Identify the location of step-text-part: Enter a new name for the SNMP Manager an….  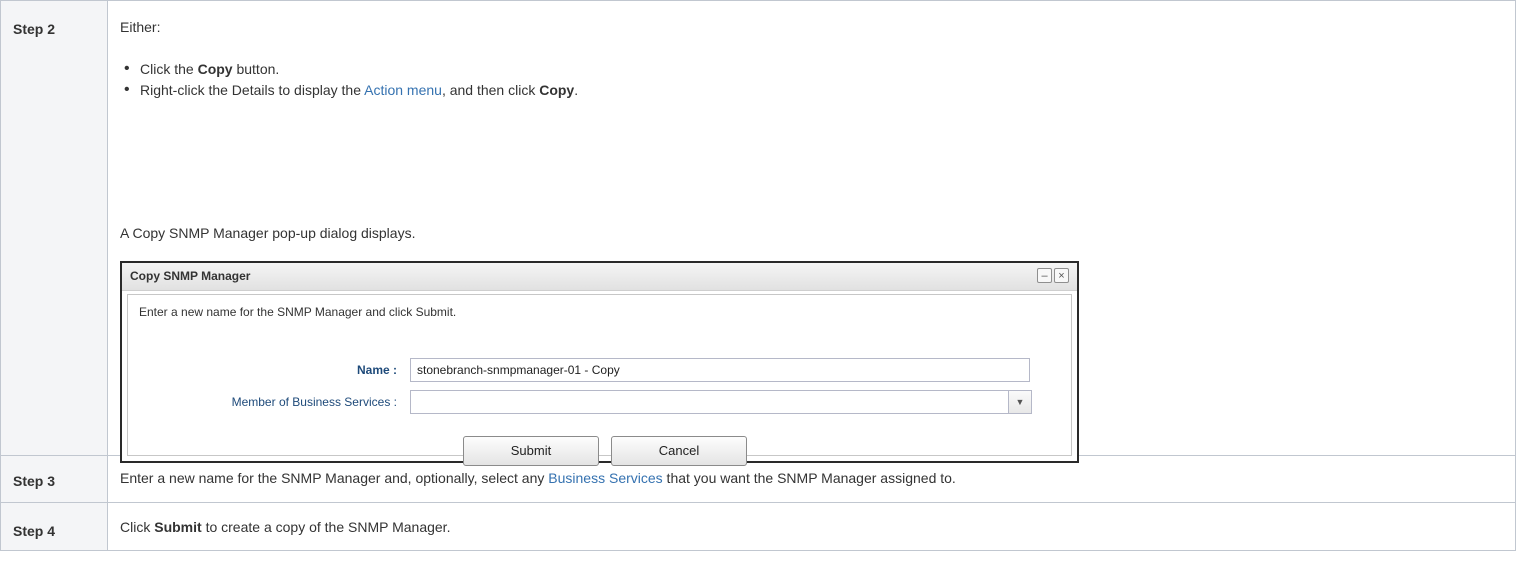
(334, 478).